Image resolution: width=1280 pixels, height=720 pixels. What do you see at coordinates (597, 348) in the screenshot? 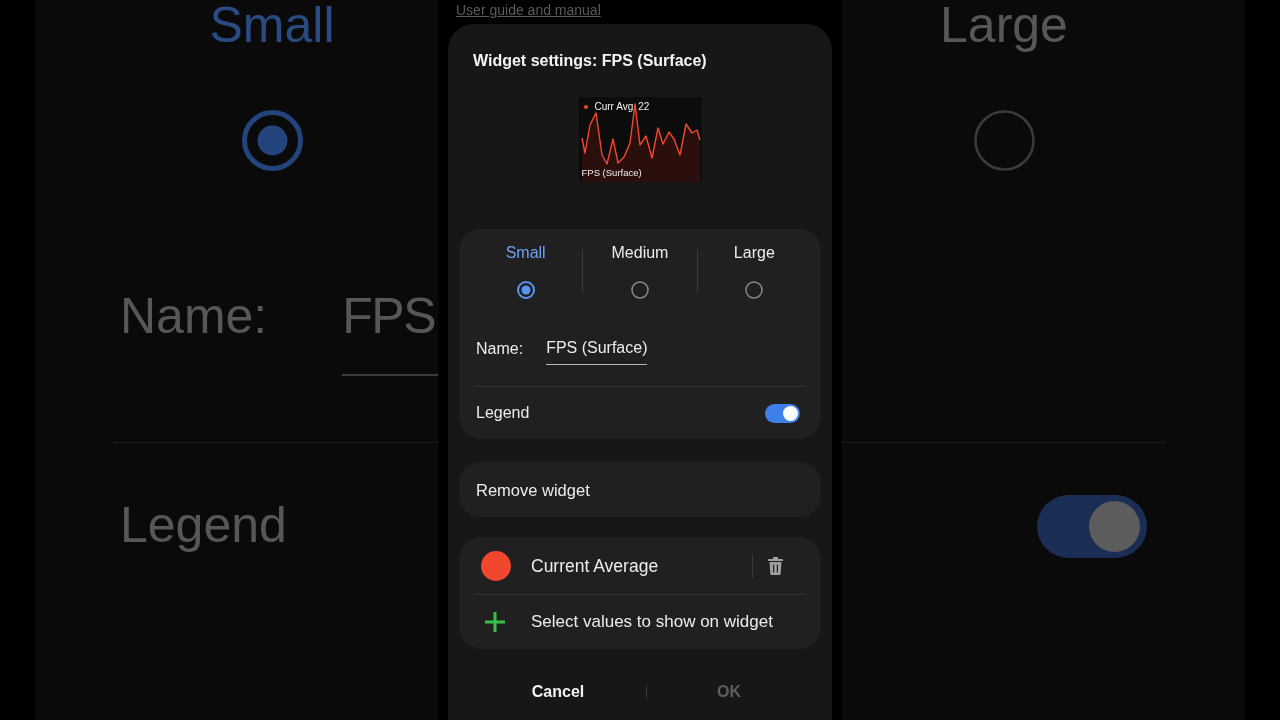
I see `name-field: FPS (Surface)` at bounding box center [597, 348].